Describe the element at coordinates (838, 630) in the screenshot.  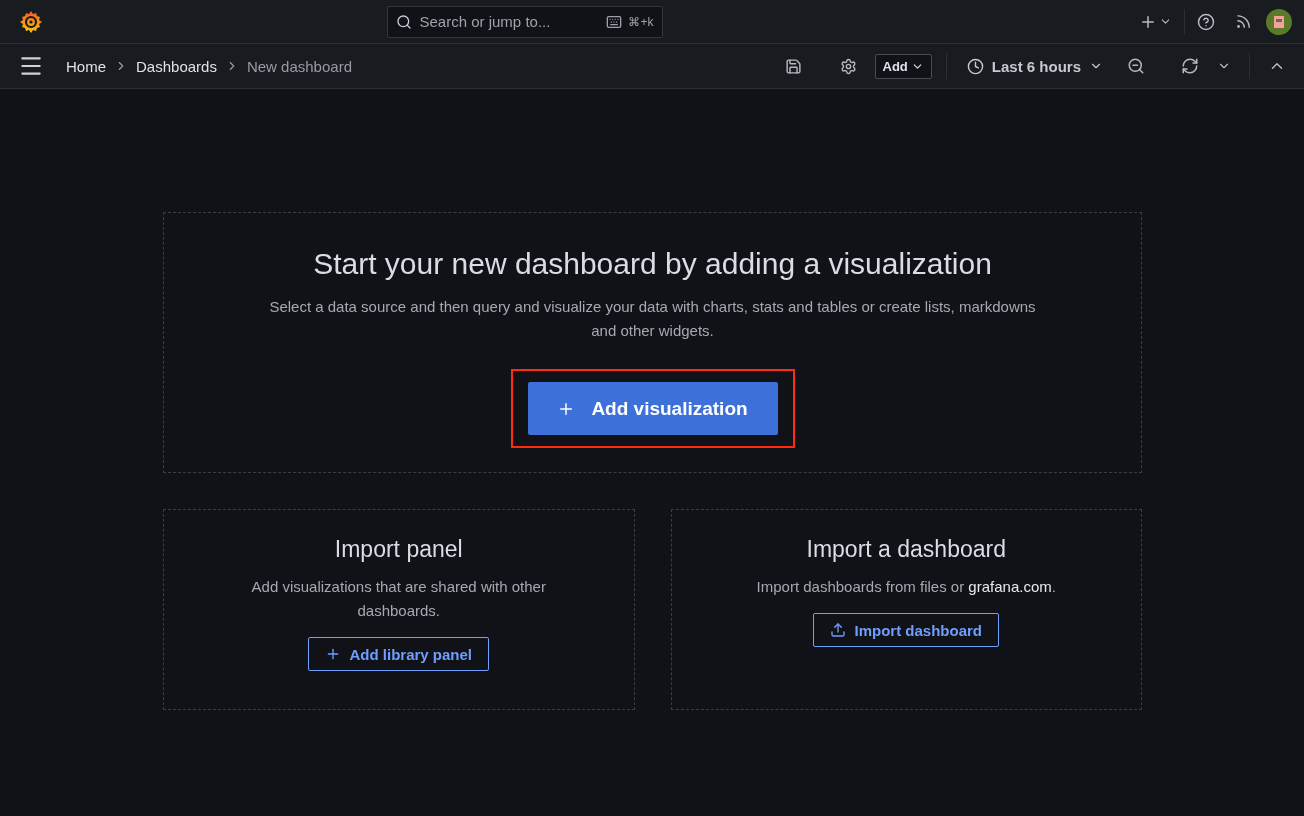
I see `upload-icon` at that location.